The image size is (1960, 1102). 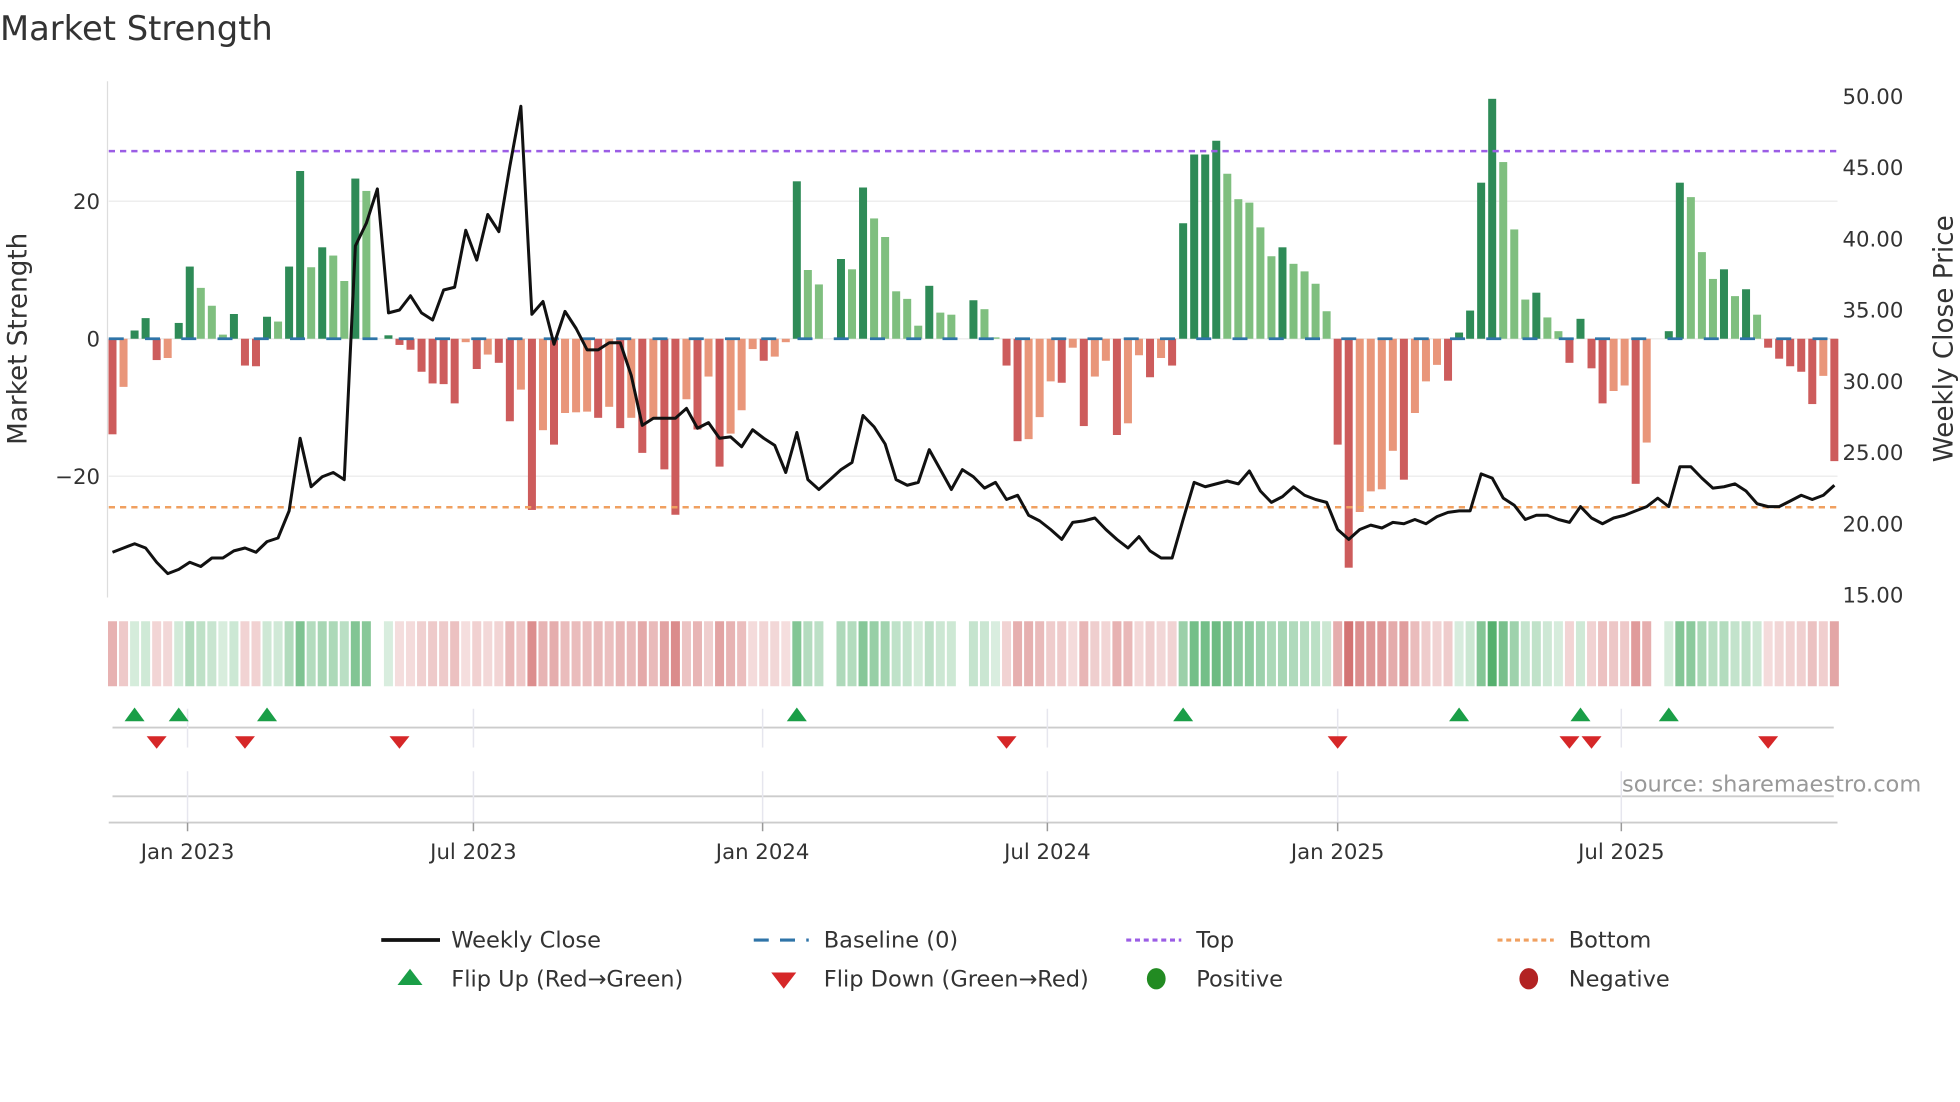 What do you see at coordinates (1873, 524) in the screenshot?
I see `y2-tick-label: 20.00` at bounding box center [1873, 524].